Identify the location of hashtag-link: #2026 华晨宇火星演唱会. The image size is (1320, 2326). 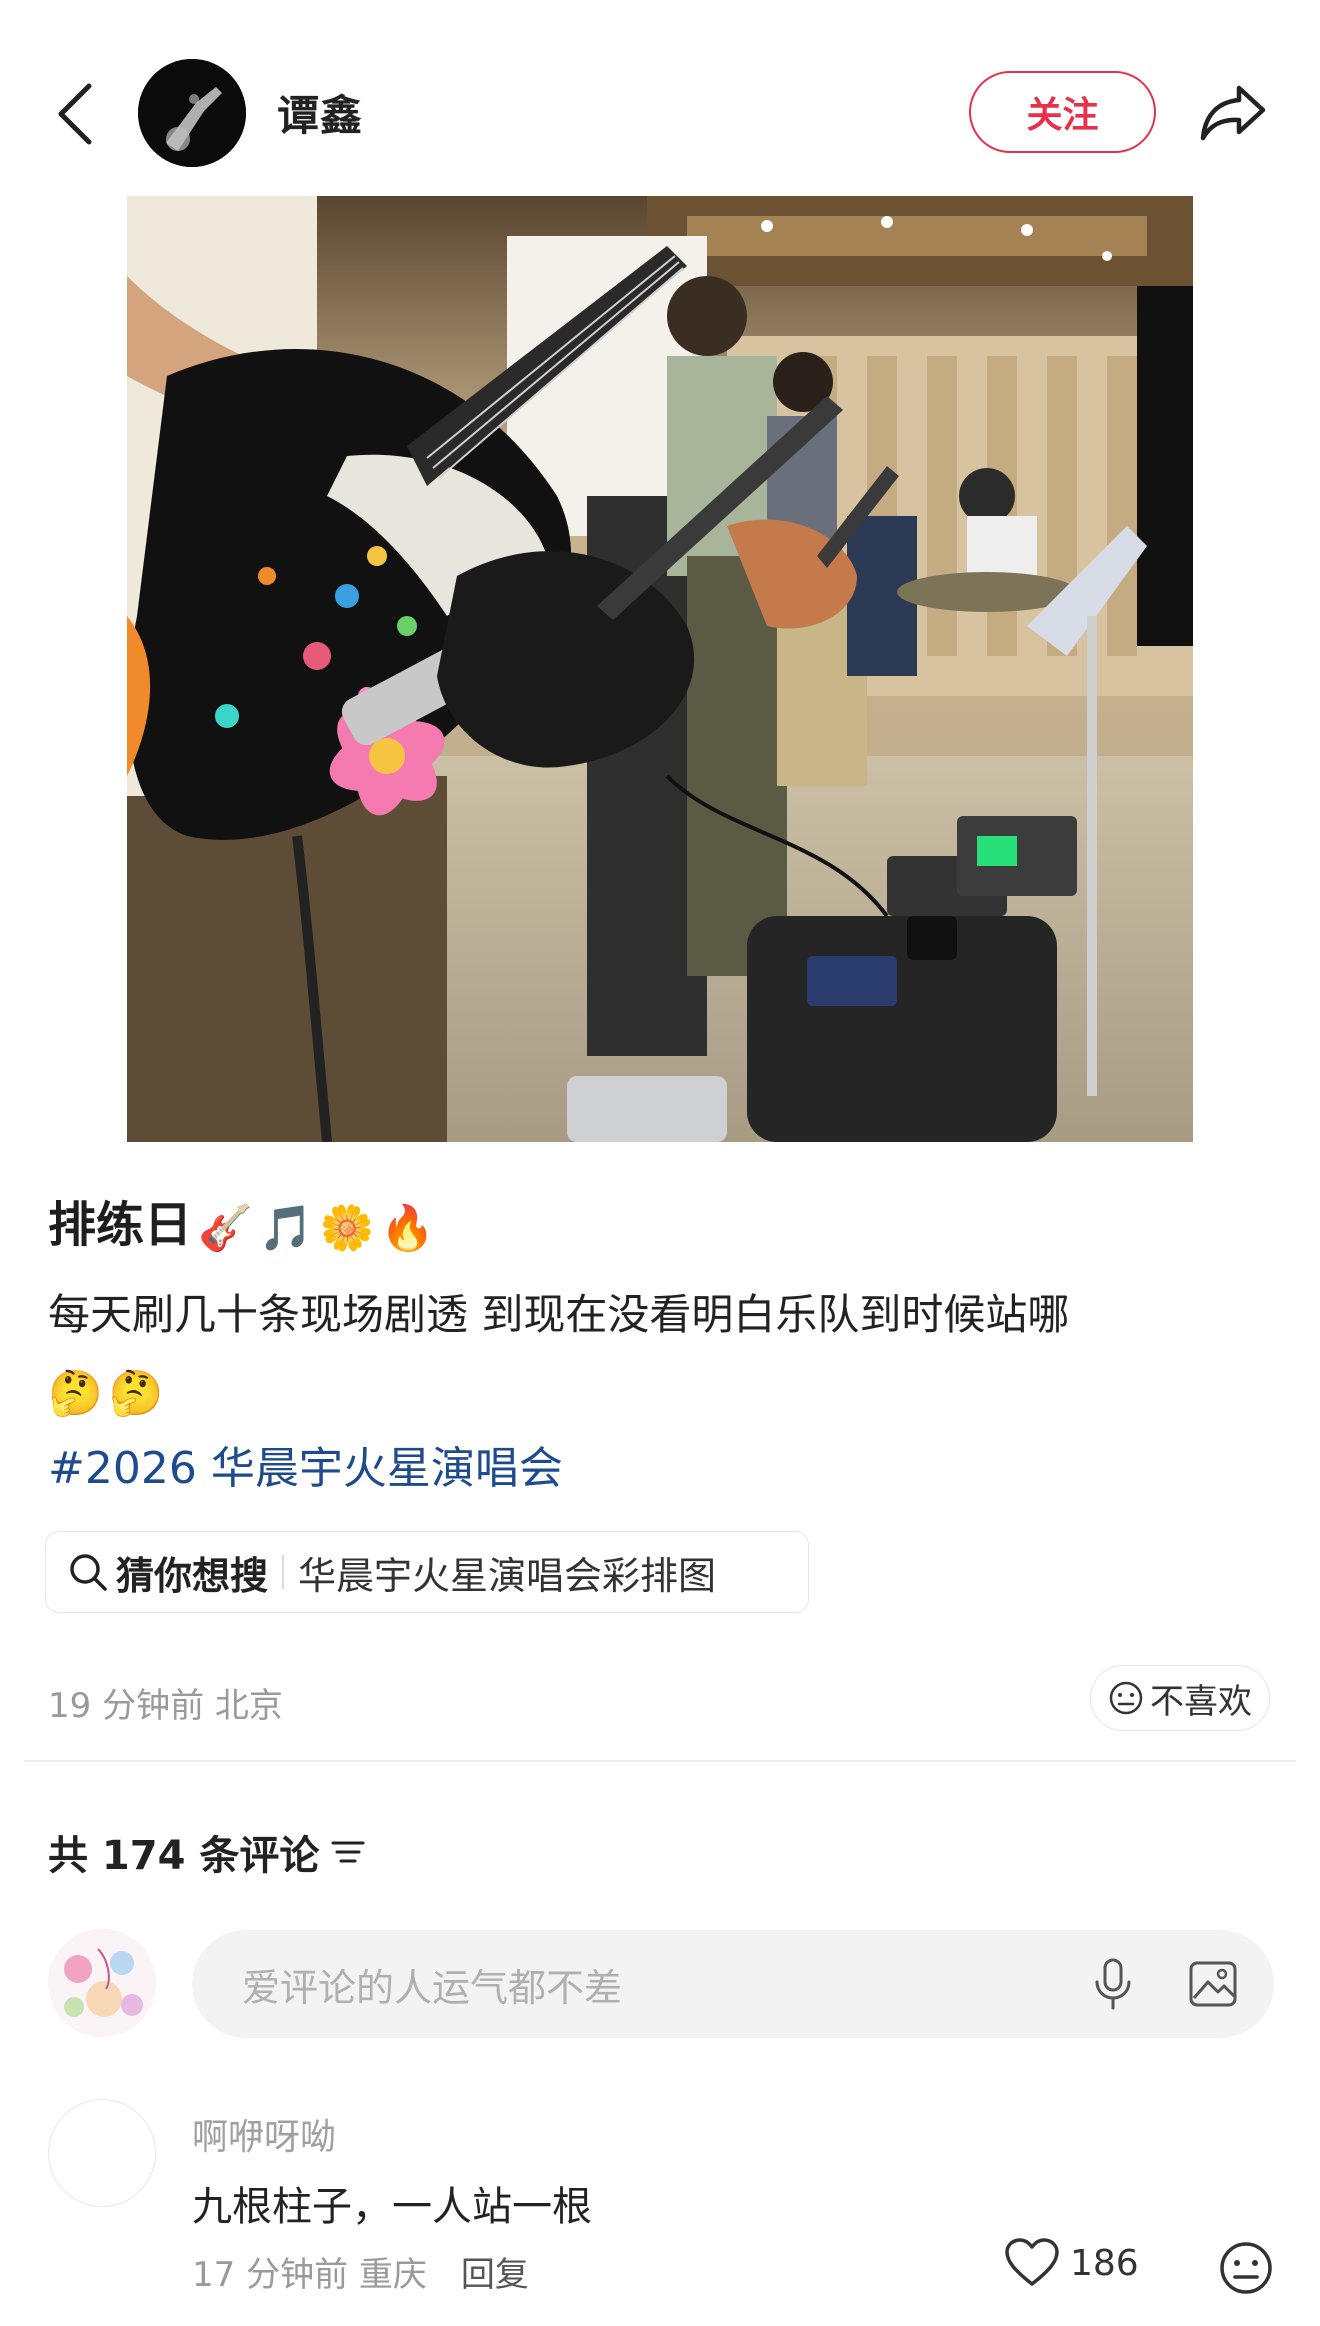
(305, 1464).